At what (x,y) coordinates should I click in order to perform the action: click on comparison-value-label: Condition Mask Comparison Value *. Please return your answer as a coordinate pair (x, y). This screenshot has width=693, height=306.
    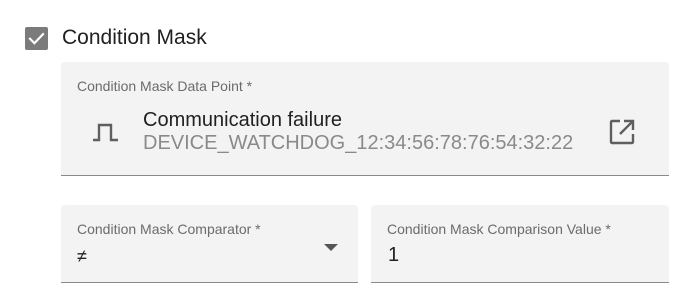
    Looking at the image, I should click on (499, 229).